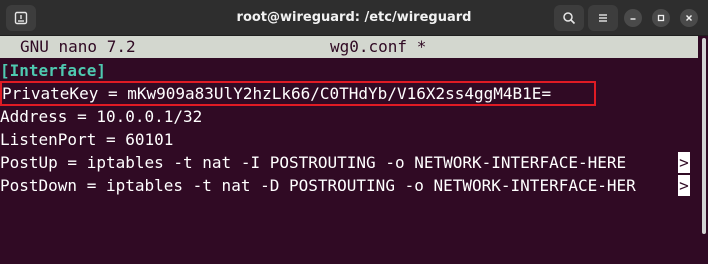 This screenshot has height=264, width=708. Describe the element at coordinates (86, 139) in the screenshot. I see `config-line-listen-port: ListenPort = 60101` at that location.